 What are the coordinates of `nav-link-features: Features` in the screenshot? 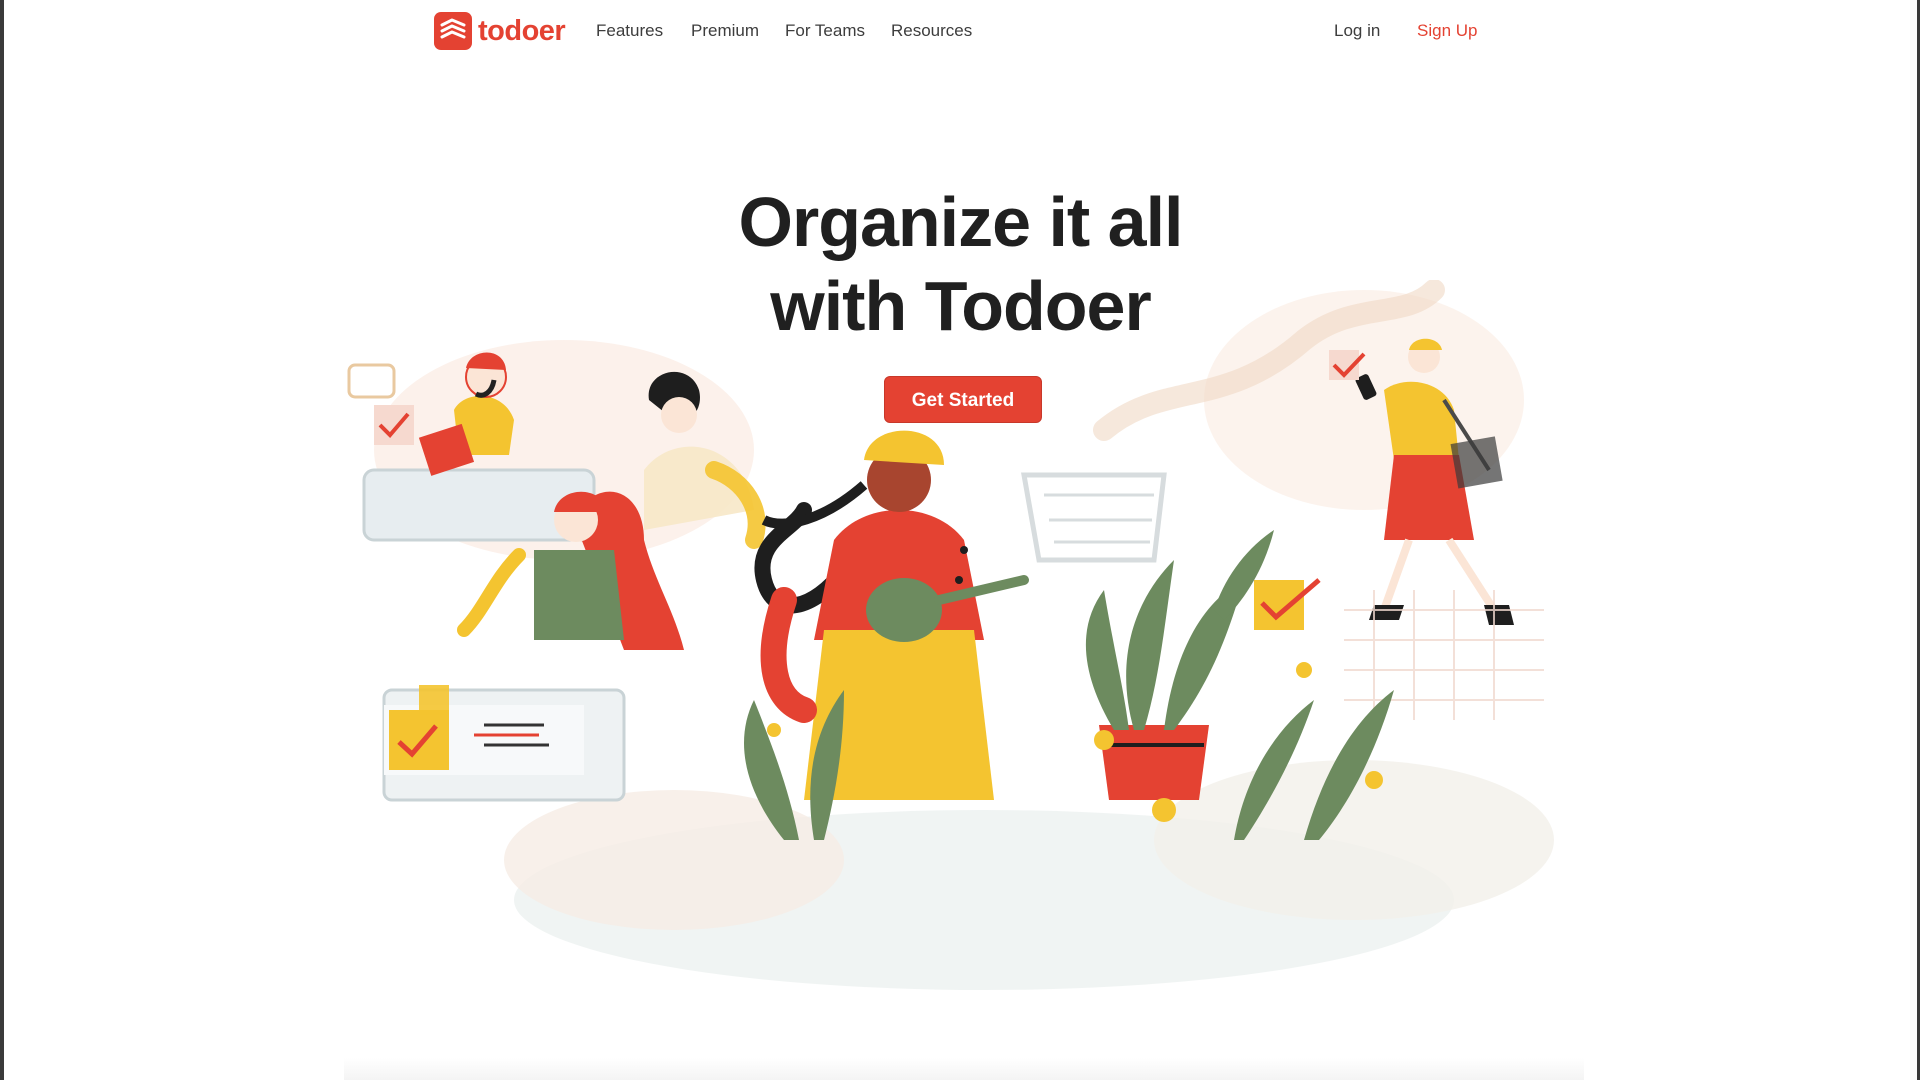 It's located at (629, 31).